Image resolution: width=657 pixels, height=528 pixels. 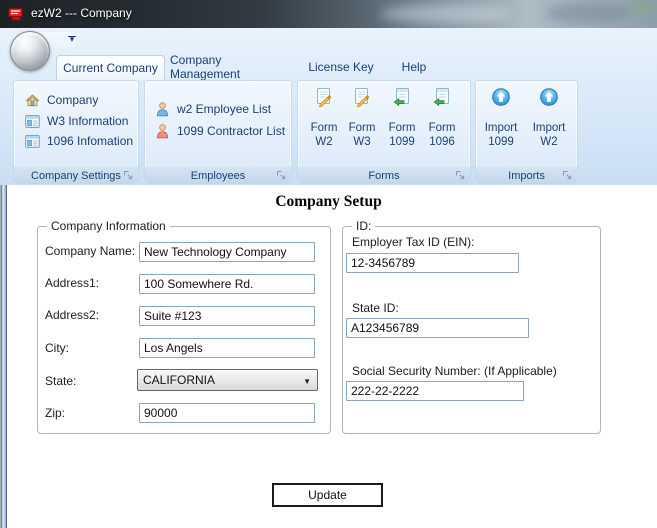 I want to click on tab-label: Current Company, so click(x=110, y=68).